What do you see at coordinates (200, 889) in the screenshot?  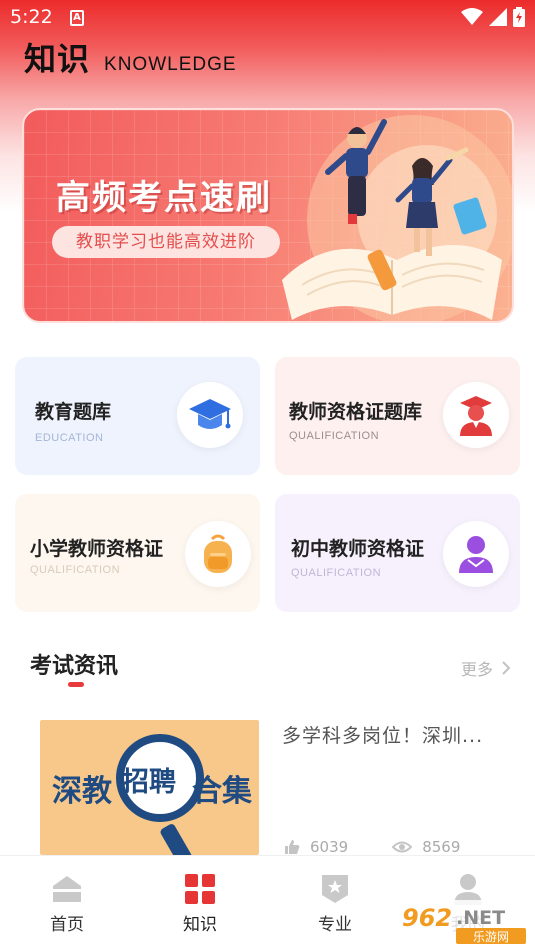 I see `grid-icon` at bounding box center [200, 889].